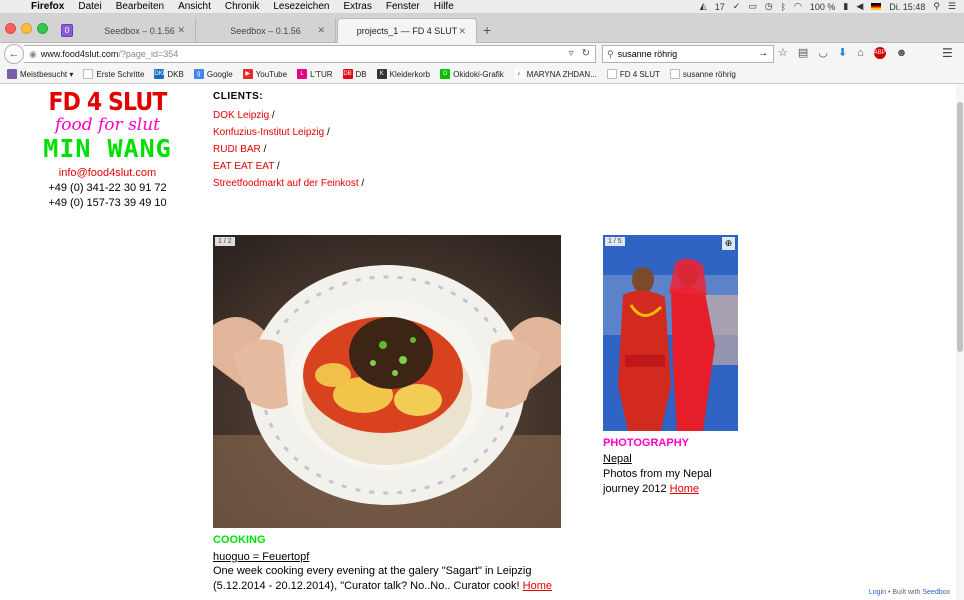 This screenshot has width=964, height=600. What do you see at coordinates (936, 592) in the screenshot?
I see `seedbox-link: Seedbox` at bounding box center [936, 592].